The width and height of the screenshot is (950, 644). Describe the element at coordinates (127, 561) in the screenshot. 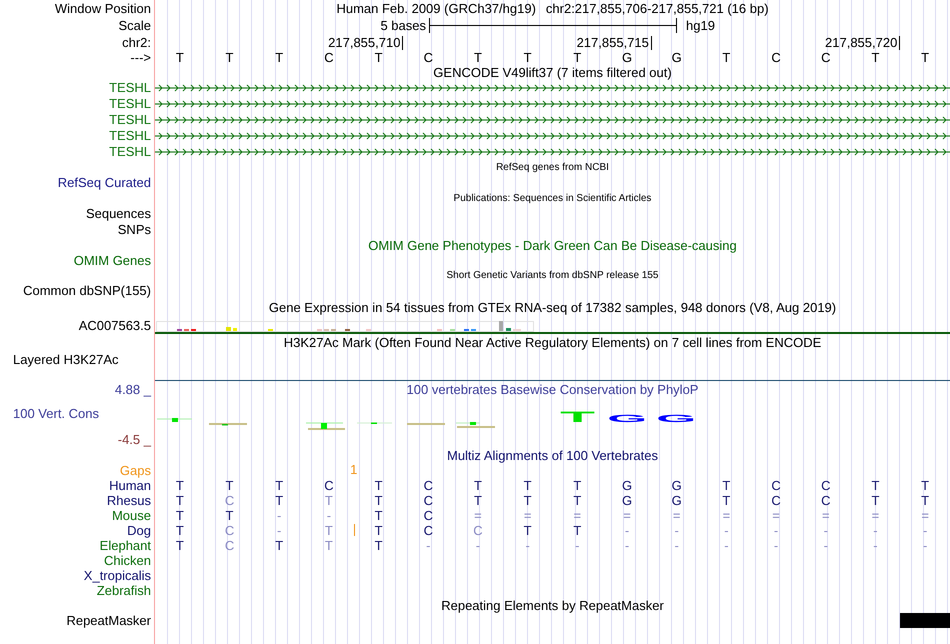

I see `species-label: Chicken` at that location.